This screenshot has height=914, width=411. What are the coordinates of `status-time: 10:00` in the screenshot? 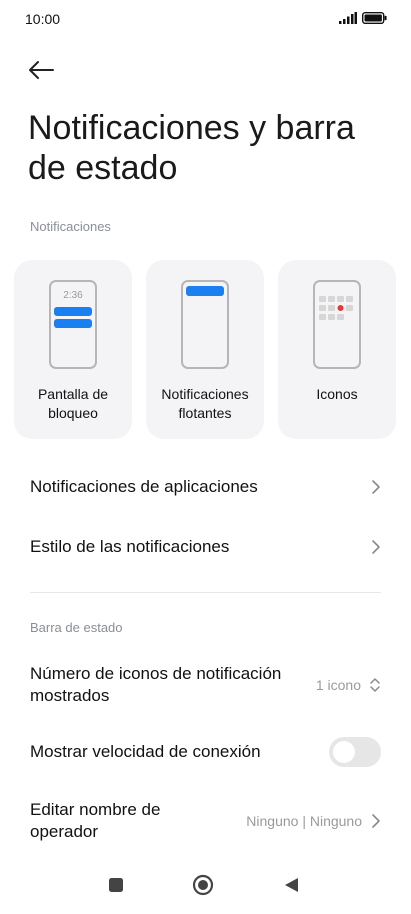 It's located at (43, 19).